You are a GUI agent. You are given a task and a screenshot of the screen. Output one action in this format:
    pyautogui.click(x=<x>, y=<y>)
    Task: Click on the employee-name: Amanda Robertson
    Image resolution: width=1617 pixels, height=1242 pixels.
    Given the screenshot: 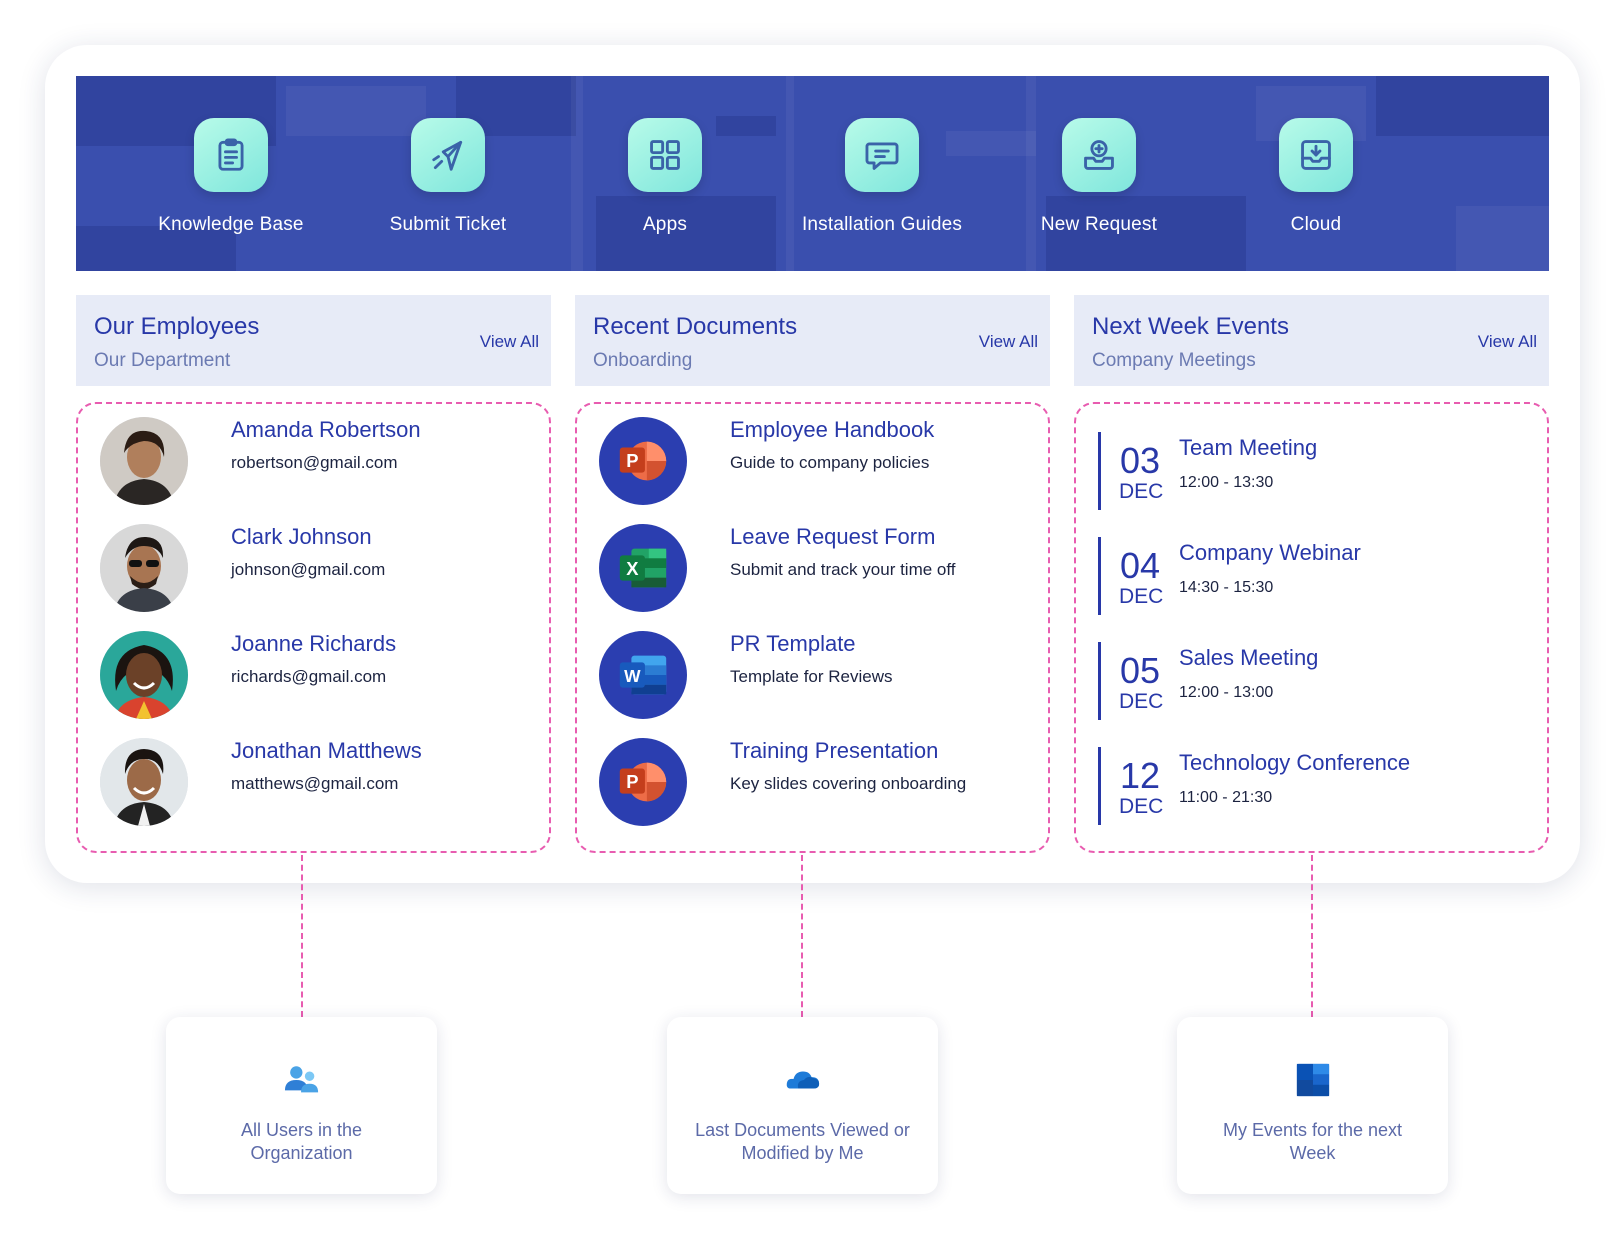 What is the action you would take?
    pyautogui.click(x=326, y=430)
    